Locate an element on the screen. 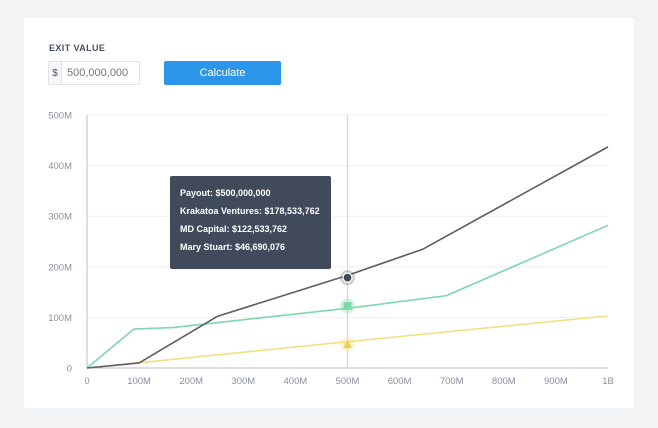 The width and height of the screenshot is (658, 428). x-tick-label: 400M is located at coordinates (296, 381).